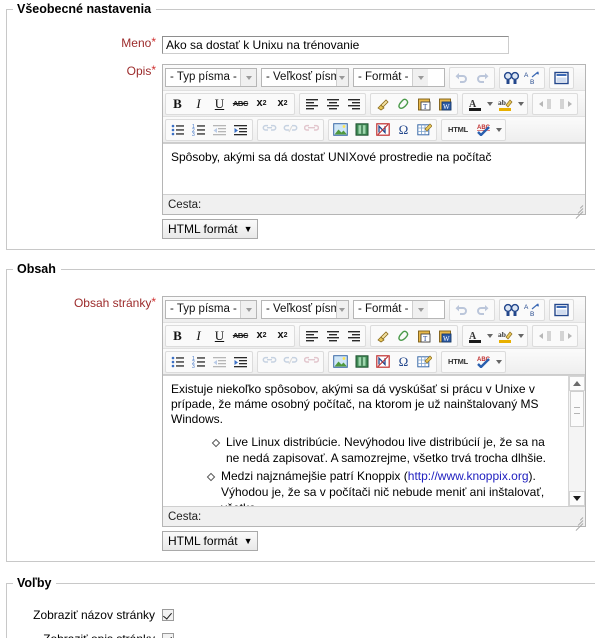 The height and width of the screenshot is (638, 595). I want to click on scroll-down-arrow-icon, so click(577, 498).